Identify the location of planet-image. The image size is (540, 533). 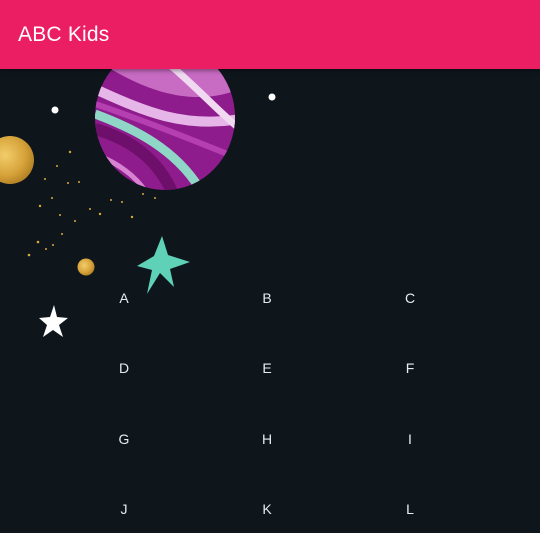
(165, 129).